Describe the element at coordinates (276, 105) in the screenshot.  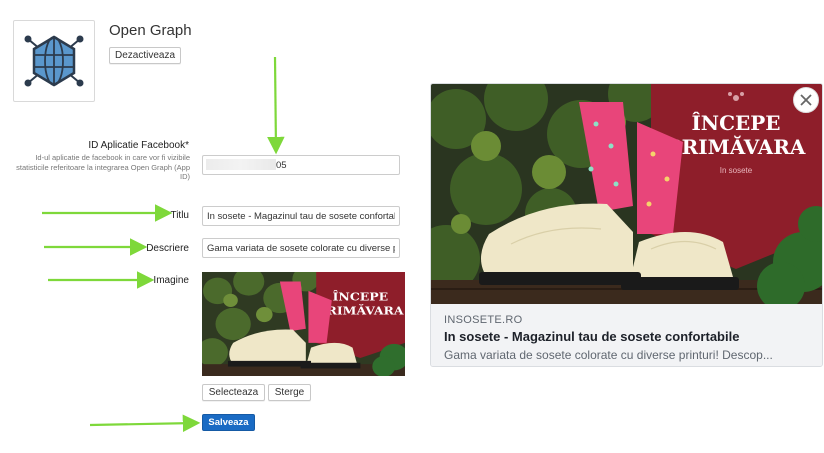
I see `arrow-to-app-id` at that location.